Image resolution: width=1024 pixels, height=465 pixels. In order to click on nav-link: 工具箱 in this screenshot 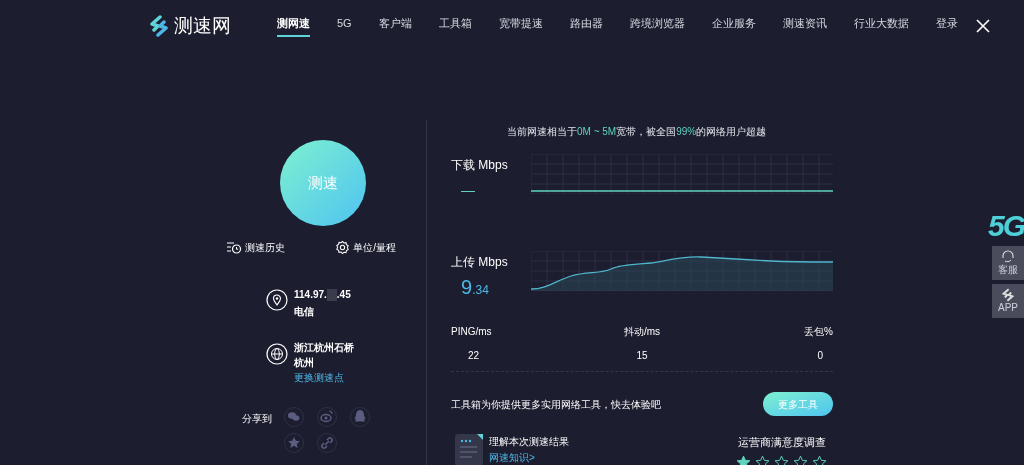, I will do `click(455, 26)`.